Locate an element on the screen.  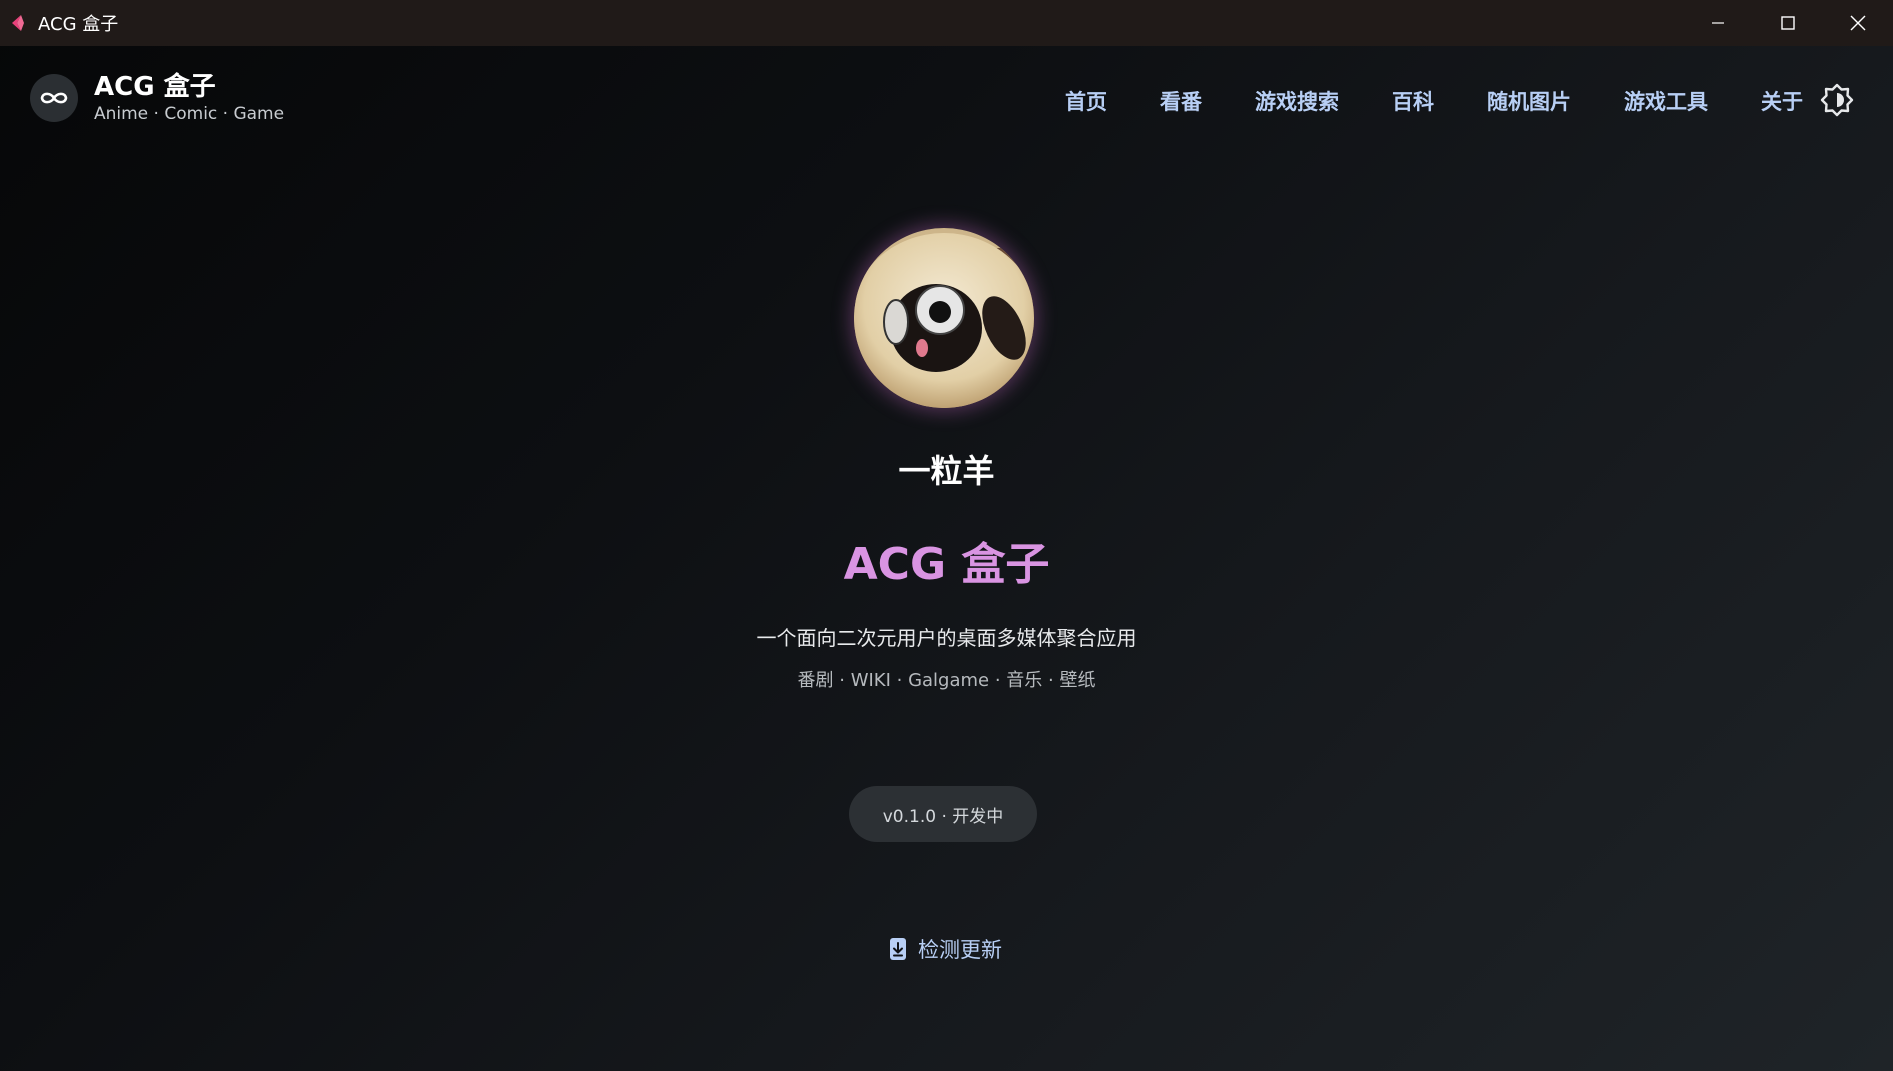
title-bar: ACG 盒子 is located at coordinates (946, 23).